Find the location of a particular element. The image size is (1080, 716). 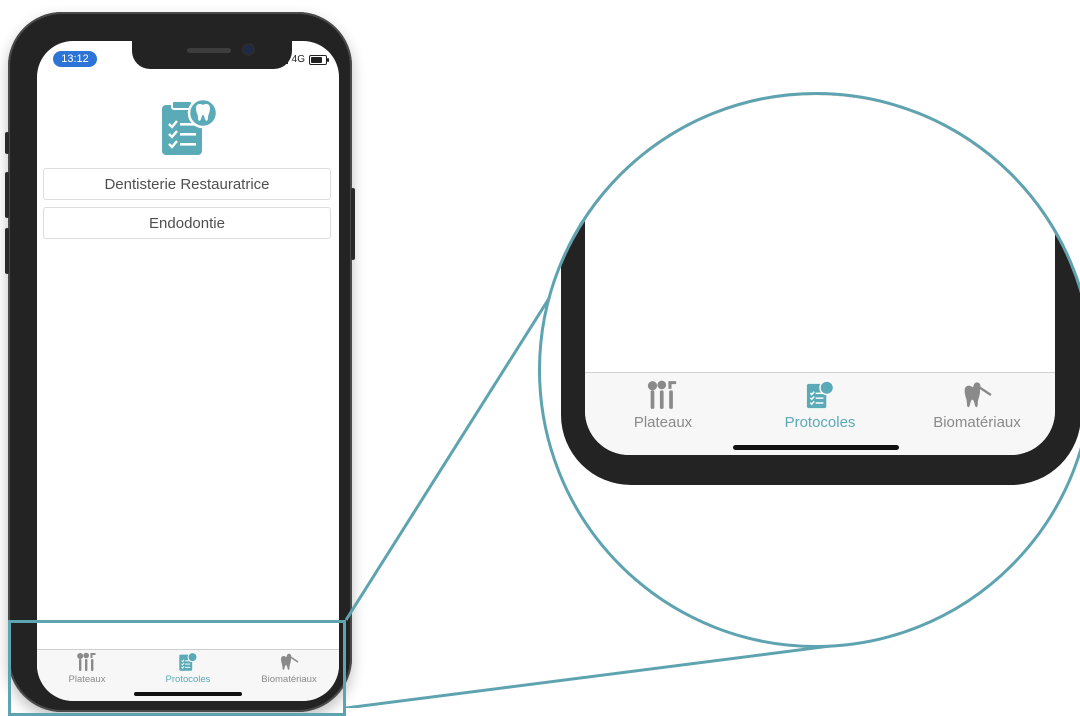

camera-icon is located at coordinates (248, 49).